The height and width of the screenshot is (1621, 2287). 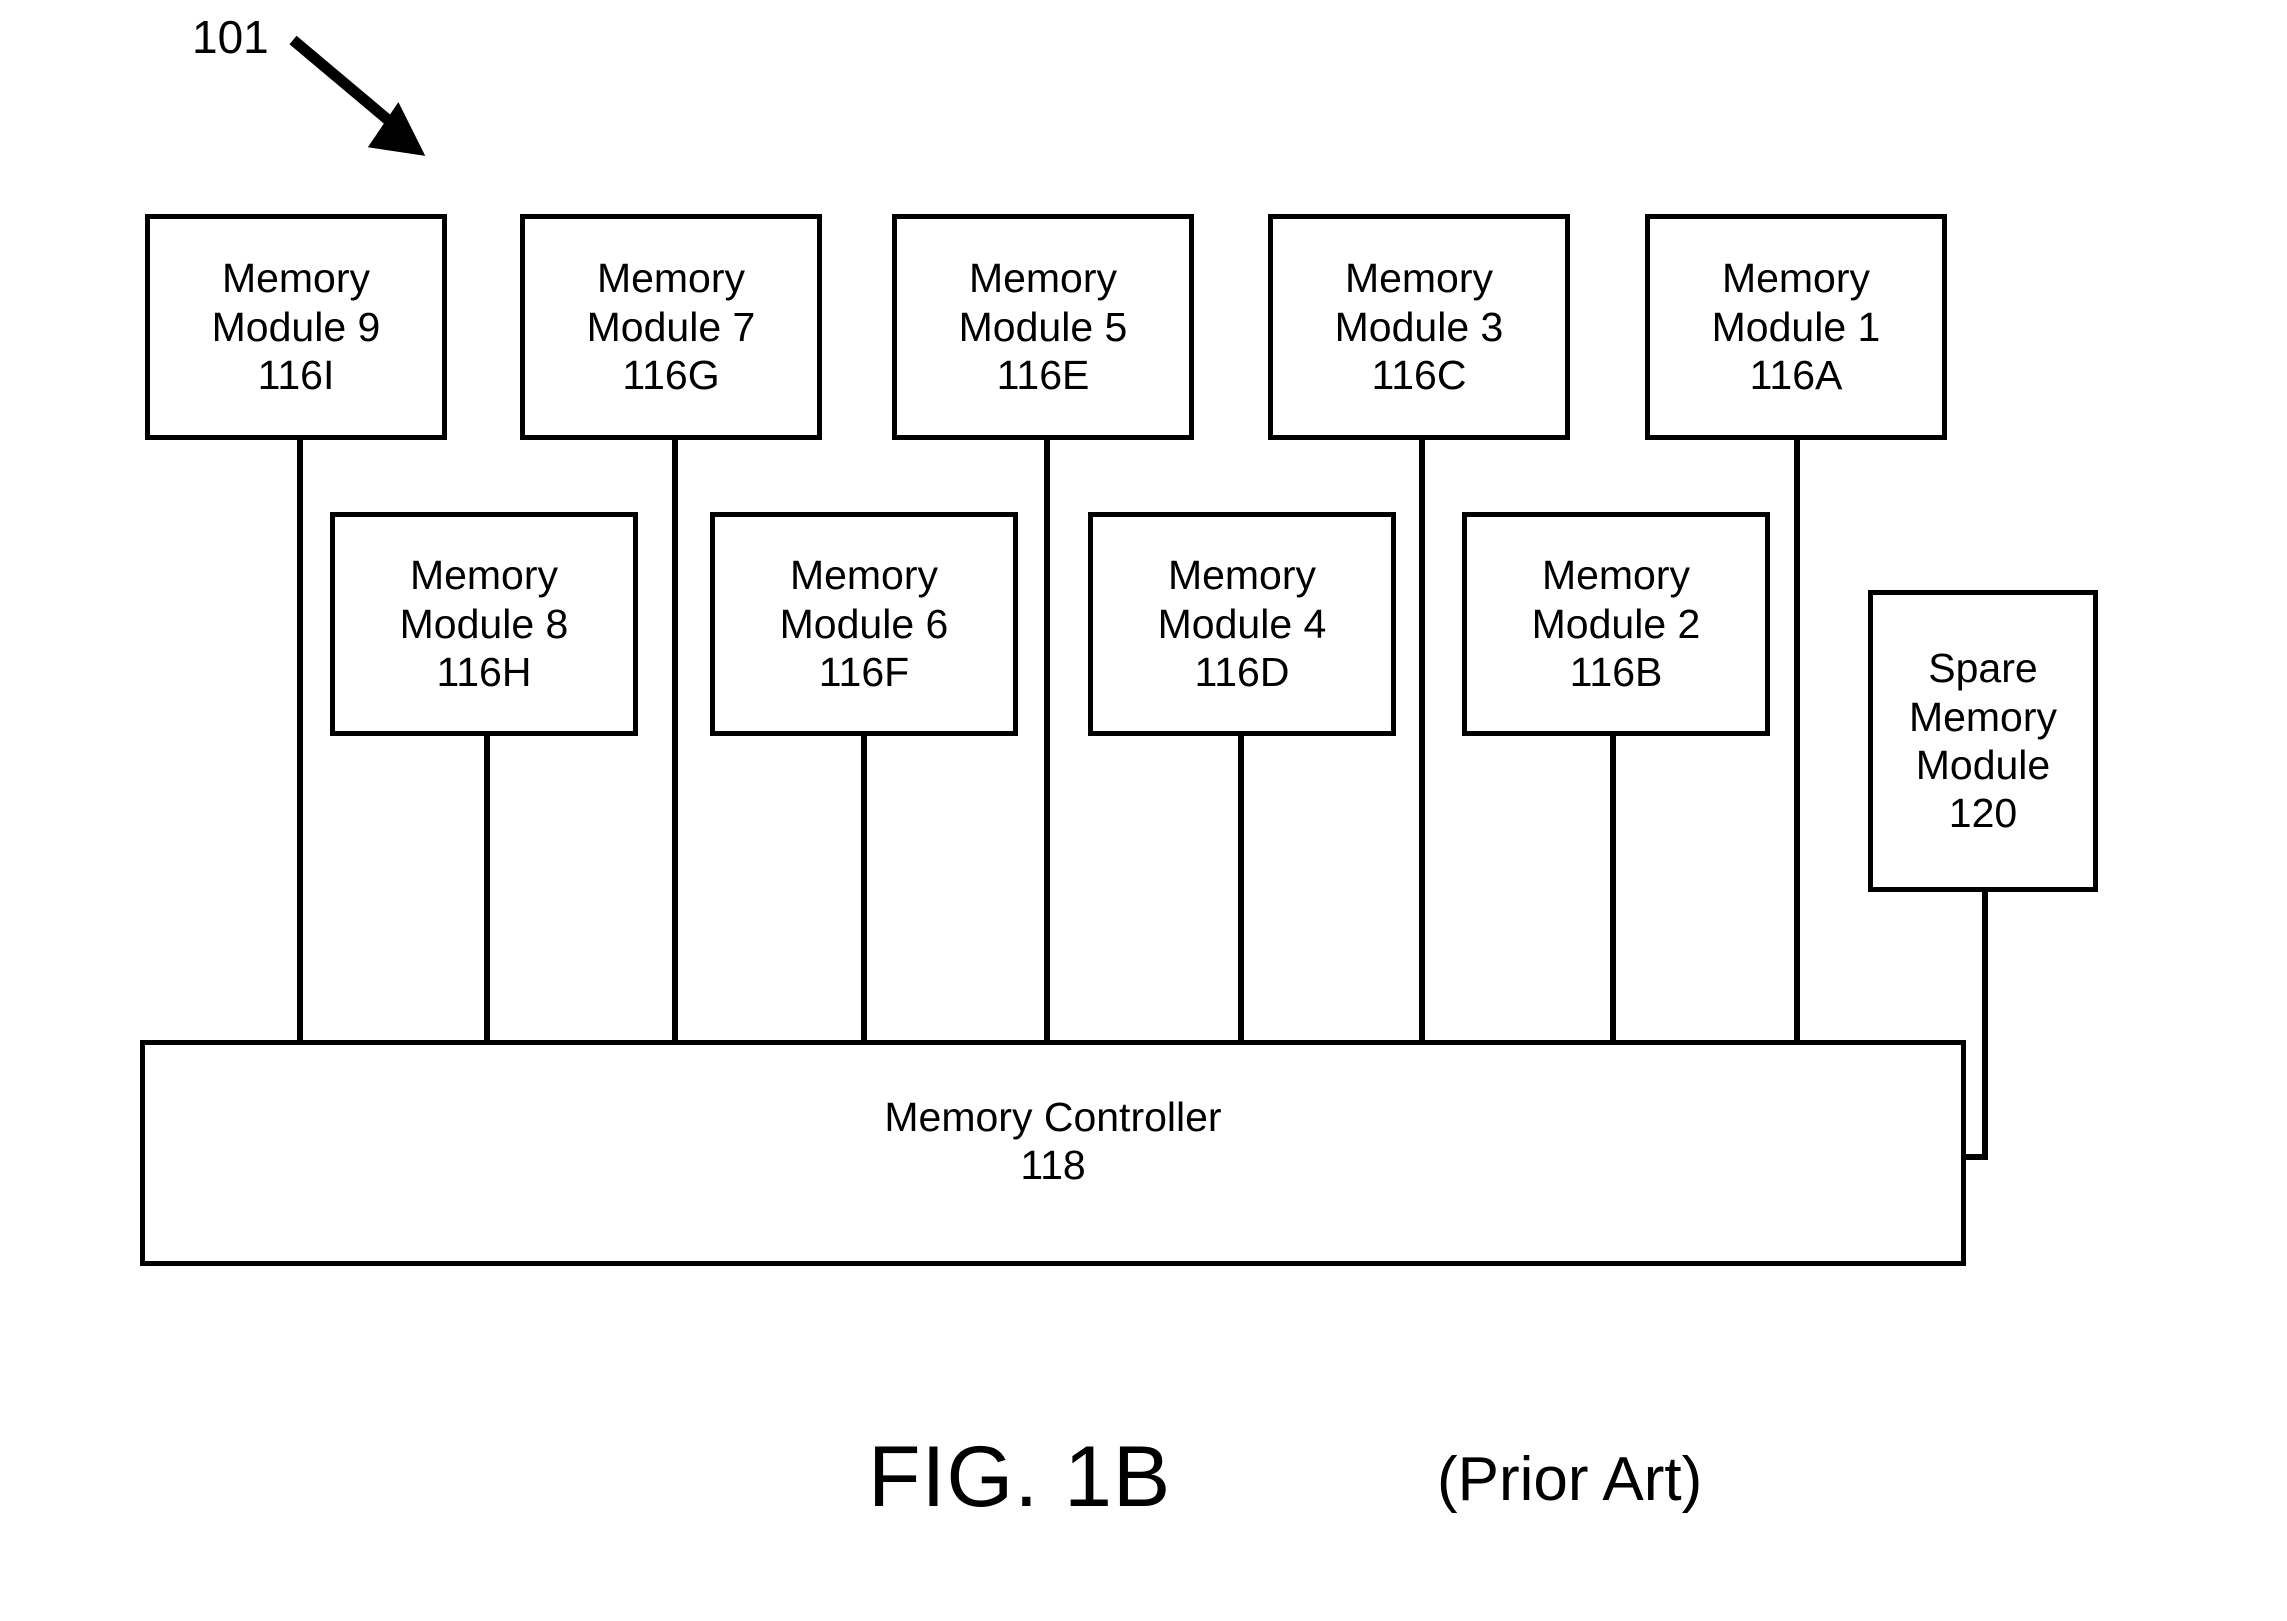 I want to click on memory-module-5-box: Memory Module 5 116E, so click(x=1043, y=327).